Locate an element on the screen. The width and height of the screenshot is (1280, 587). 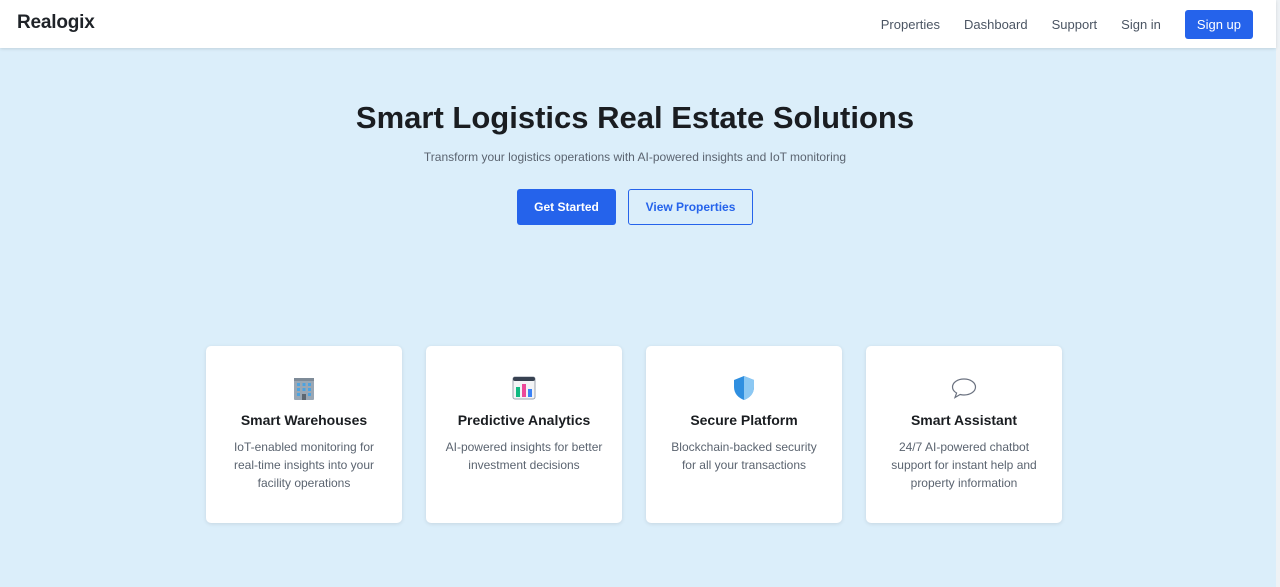
feature-title: Smart Assistant is located at coordinates (964, 420).